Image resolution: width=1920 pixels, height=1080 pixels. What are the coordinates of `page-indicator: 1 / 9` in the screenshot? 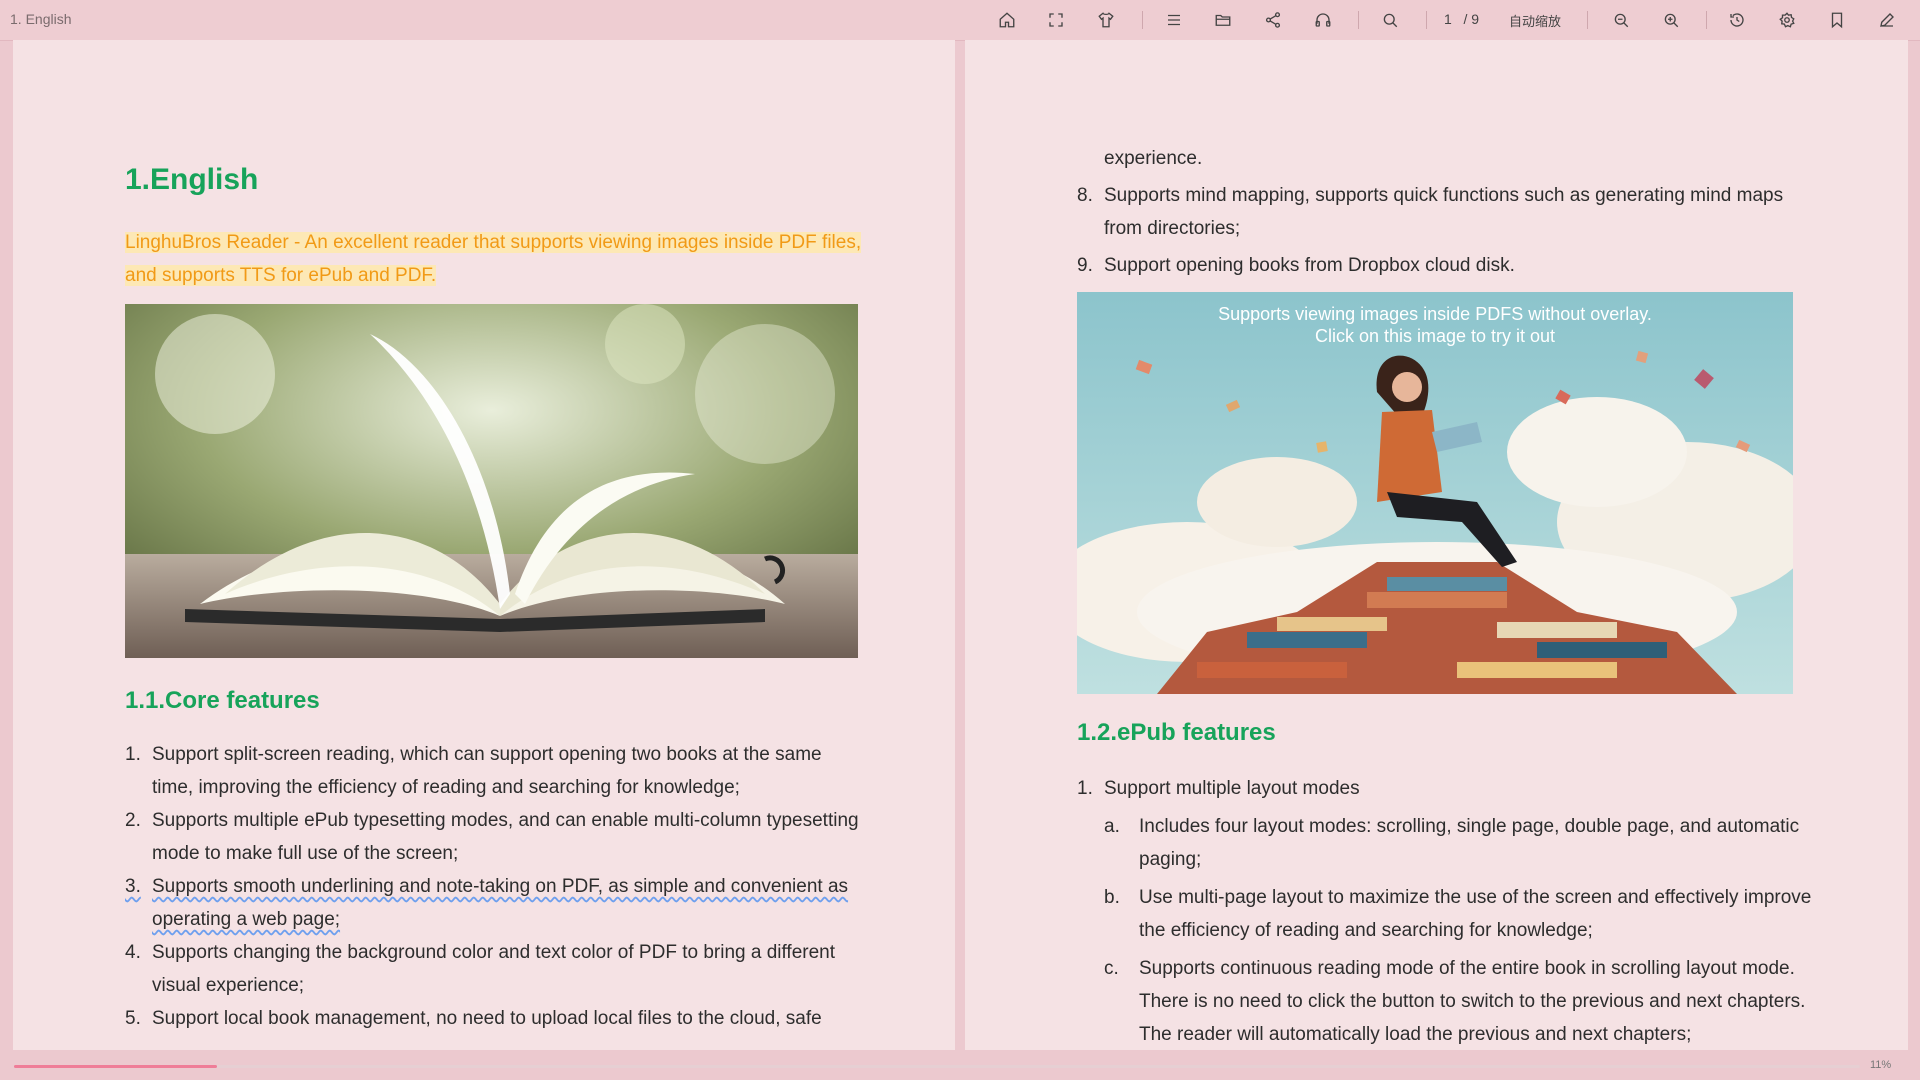 It's located at (1461, 19).